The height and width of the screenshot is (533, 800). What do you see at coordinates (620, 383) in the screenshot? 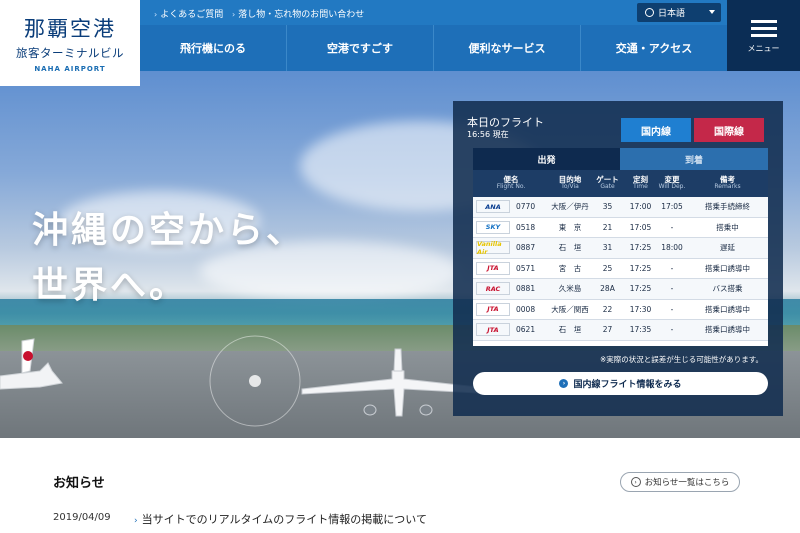
I see `flight-info-button: › 国内線フライト情報をみる` at bounding box center [620, 383].